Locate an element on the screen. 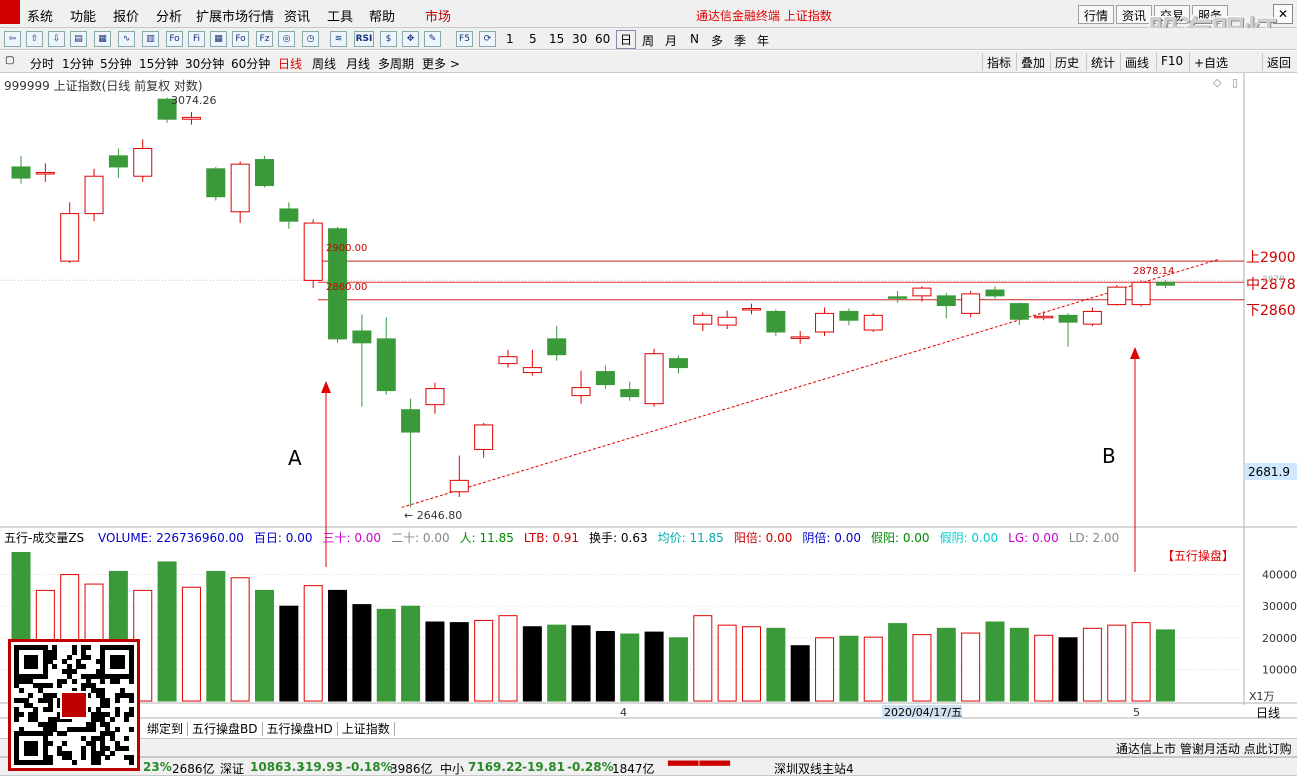 Image resolution: width=1297 pixels, height=777 pixels. wave-icon: ≋ is located at coordinates (338, 39).